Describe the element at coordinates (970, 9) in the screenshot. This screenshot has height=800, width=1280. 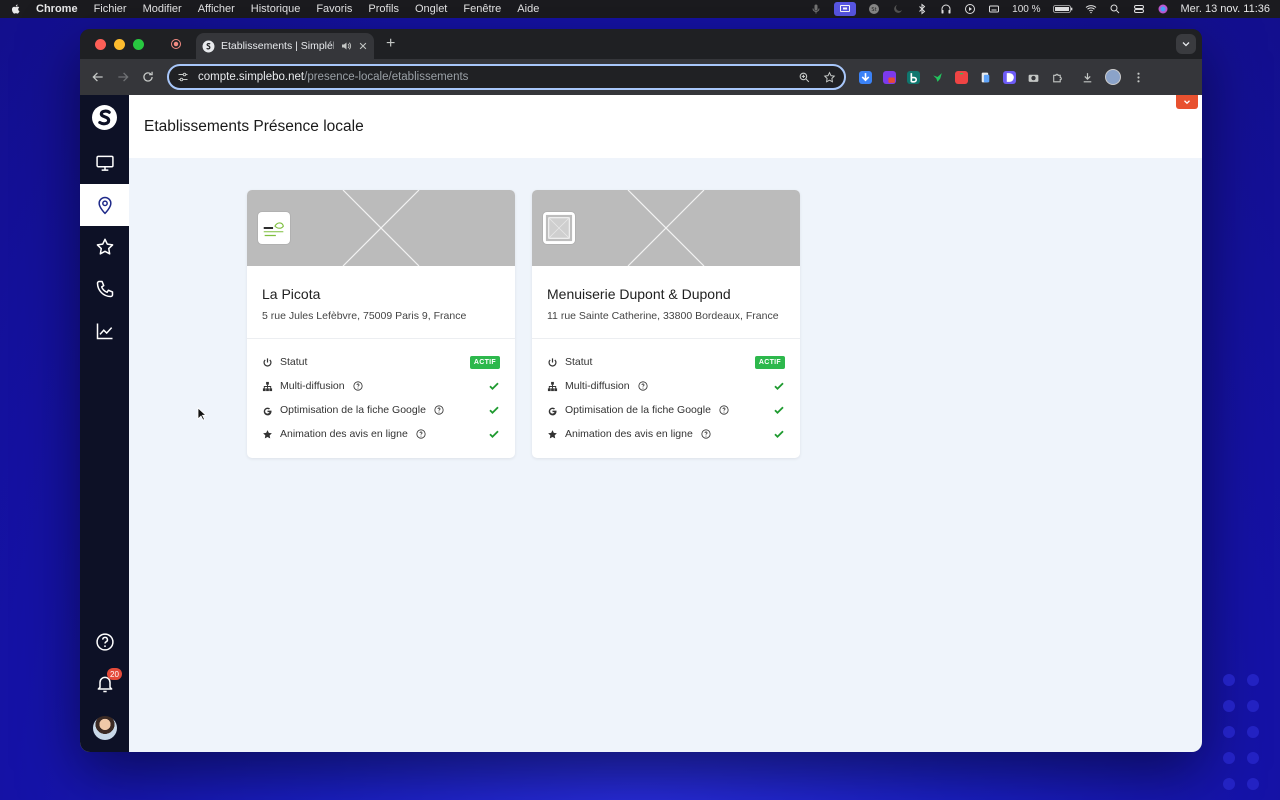
I see `play-circle-icon` at that location.